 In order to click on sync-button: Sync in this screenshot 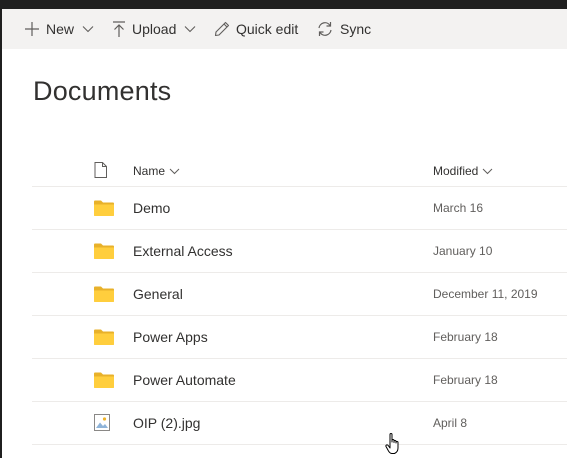, I will do `click(343, 29)`.